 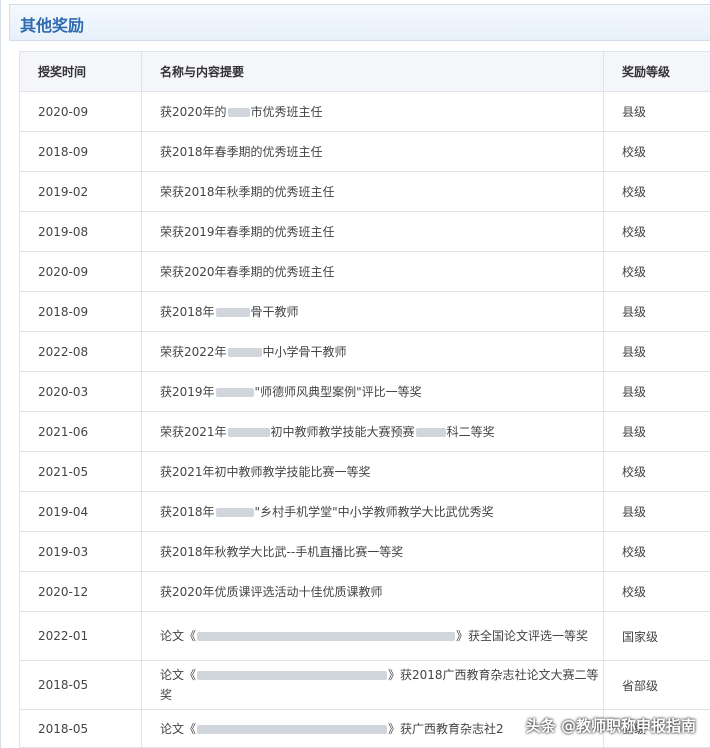 I want to click on award-name: 荣获2021年 初中教师教学技能大赛预赛 科二等奖, so click(x=372, y=431).